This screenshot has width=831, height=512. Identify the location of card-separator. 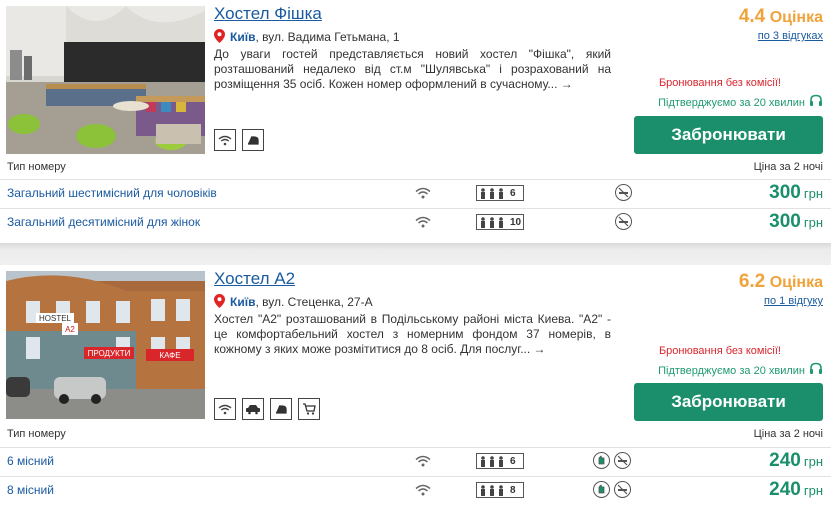
(415, 254).